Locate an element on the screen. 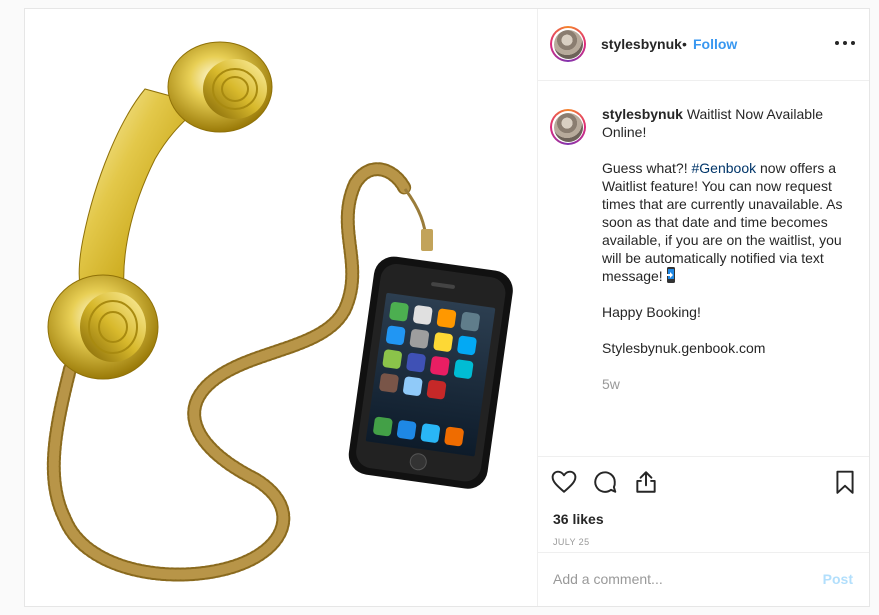  caption-avatar is located at coordinates (568, 127).